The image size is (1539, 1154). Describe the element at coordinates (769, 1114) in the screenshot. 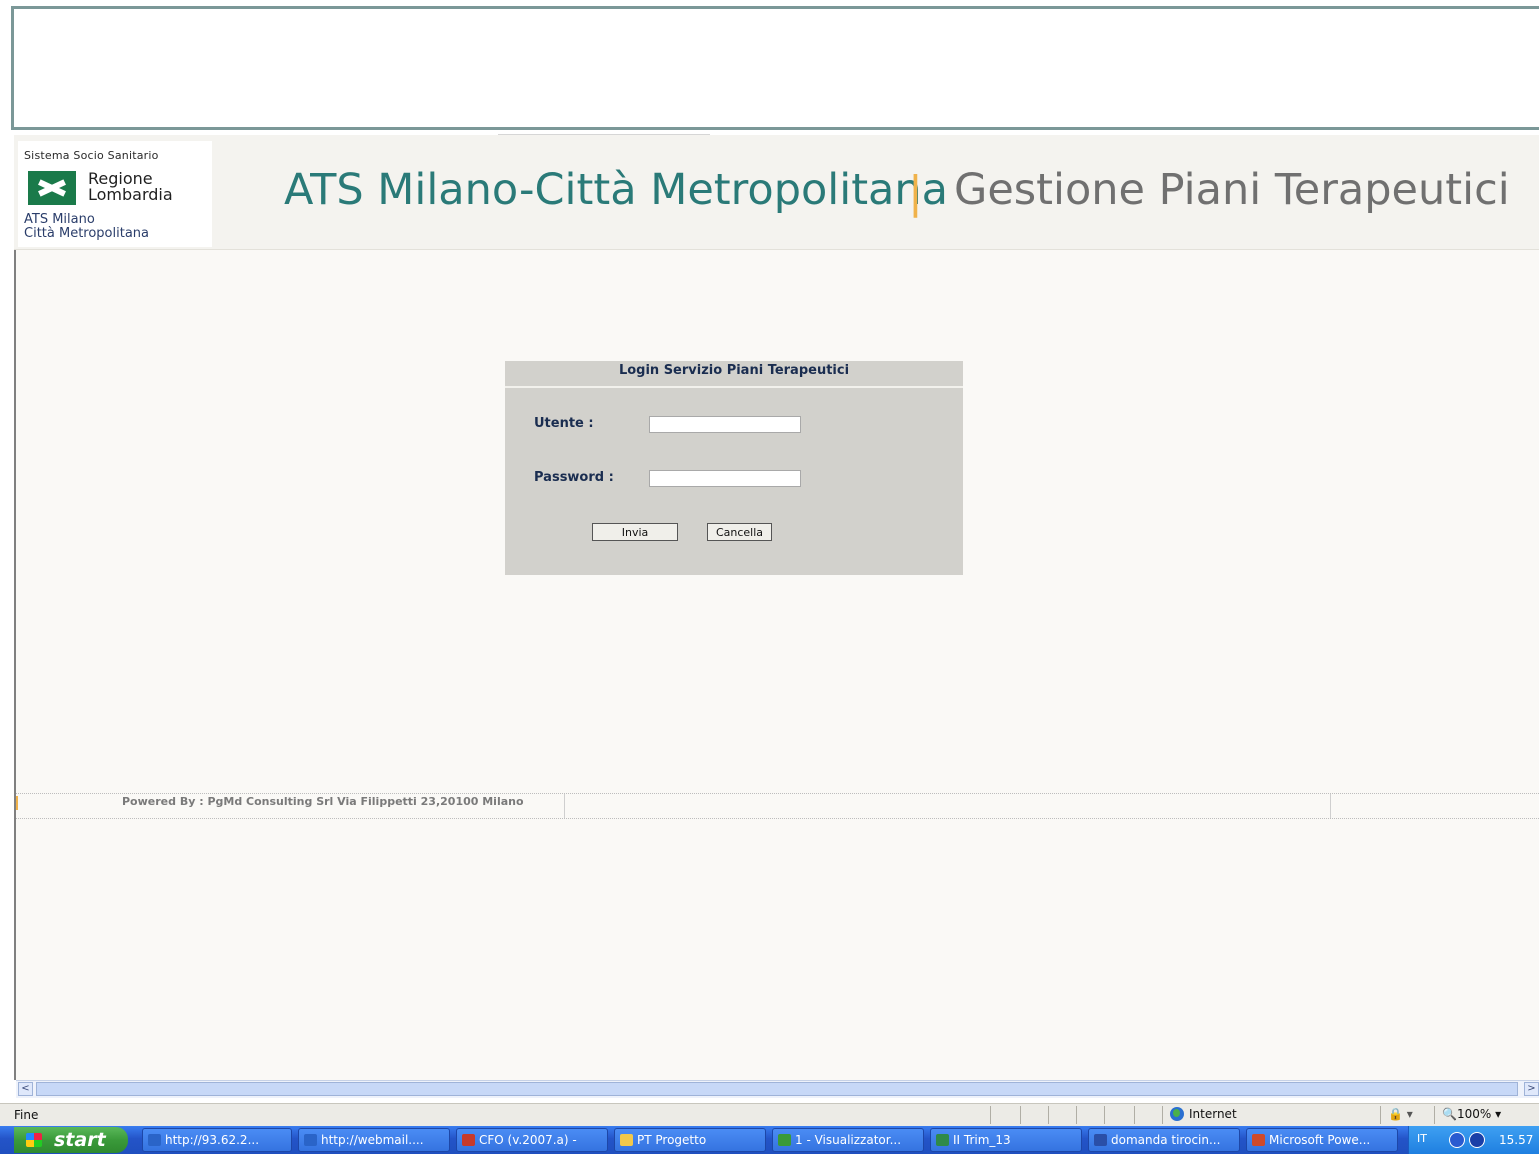

I see `browser-statusbar: Fine Internet 🔒 ▾ 🔍100% ▾` at that location.